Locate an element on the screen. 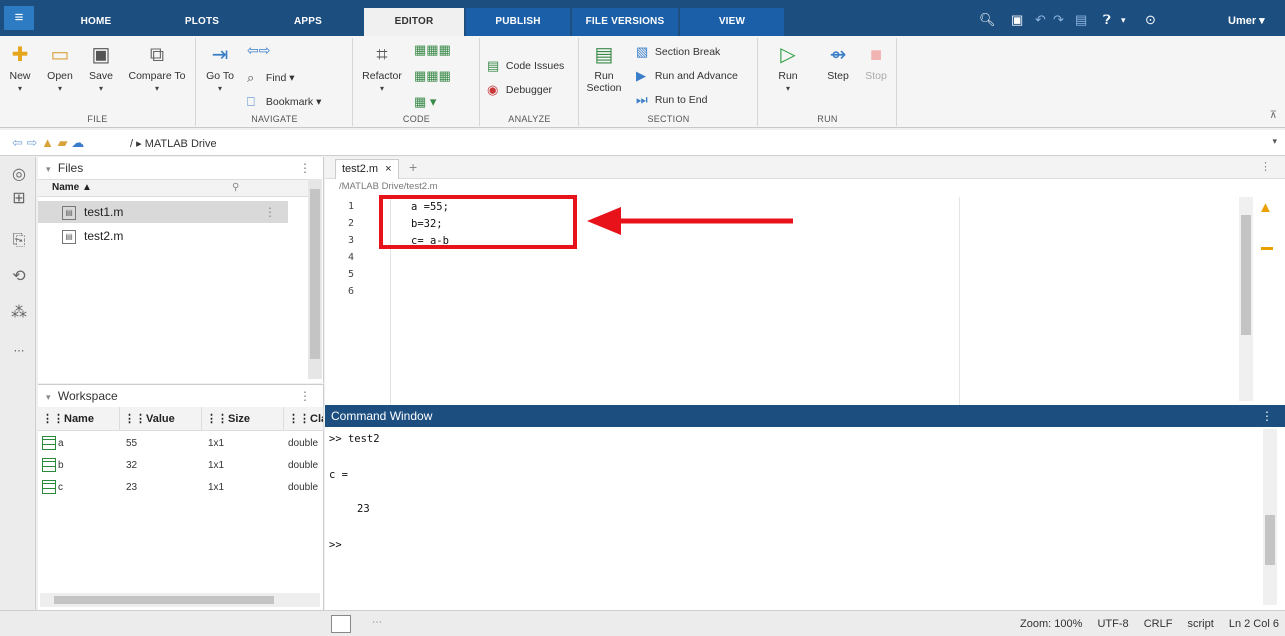 This screenshot has width=1285, height=636. hamburger-icon: ≡ is located at coordinates (19, 18).